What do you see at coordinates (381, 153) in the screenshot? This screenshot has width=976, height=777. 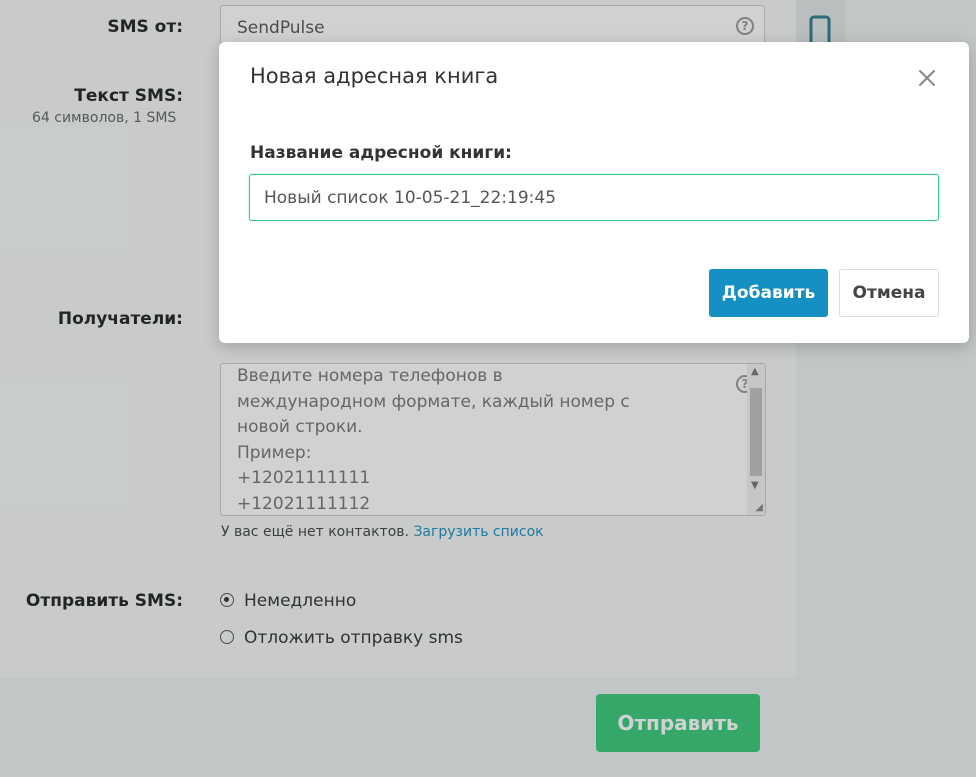 I see `address-book-name-label: Название адресной книги:` at bounding box center [381, 153].